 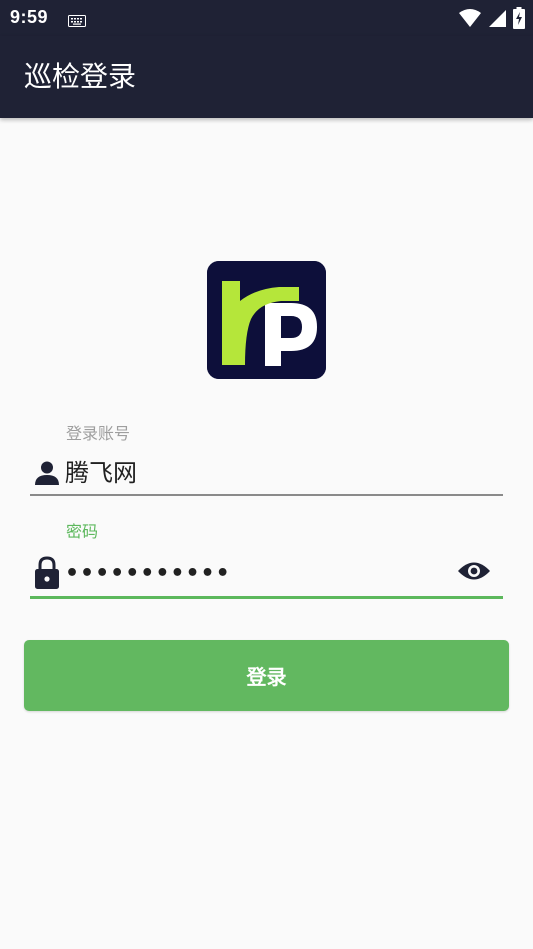 What do you see at coordinates (98, 433) in the screenshot?
I see `account-label: 登录账号` at bounding box center [98, 433].